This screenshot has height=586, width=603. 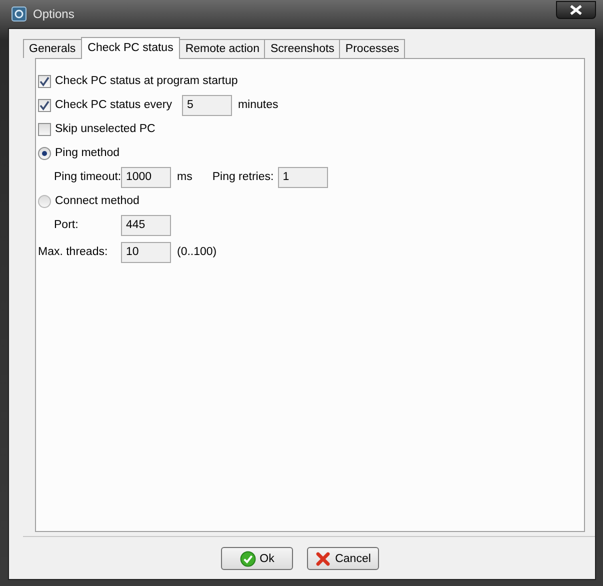 What do you see at coordinates (113, 105) in the screenshot?
I see `checkbox-label: Check PC status every` at bounding box center [113, 105].